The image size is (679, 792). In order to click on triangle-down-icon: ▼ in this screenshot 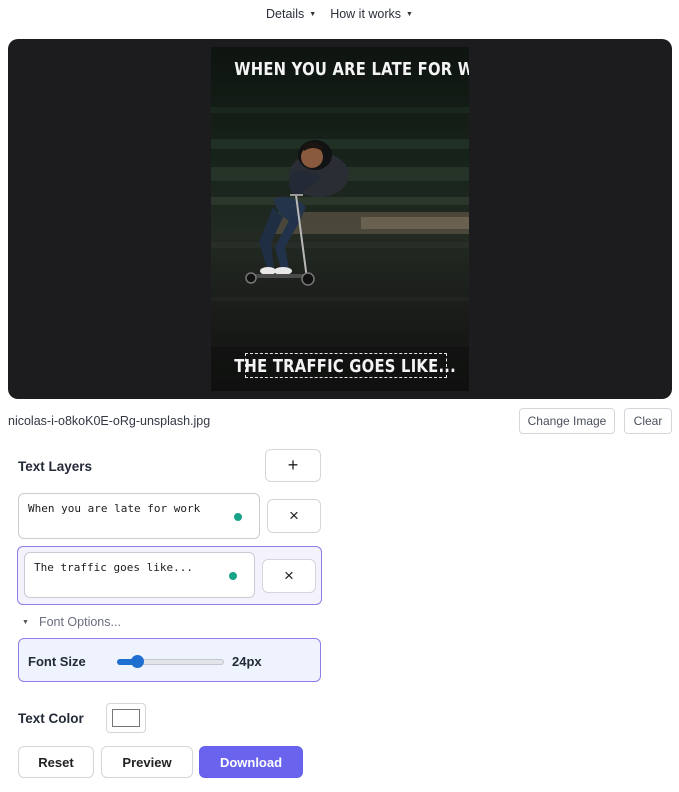, I will do `click(25, 622)`.